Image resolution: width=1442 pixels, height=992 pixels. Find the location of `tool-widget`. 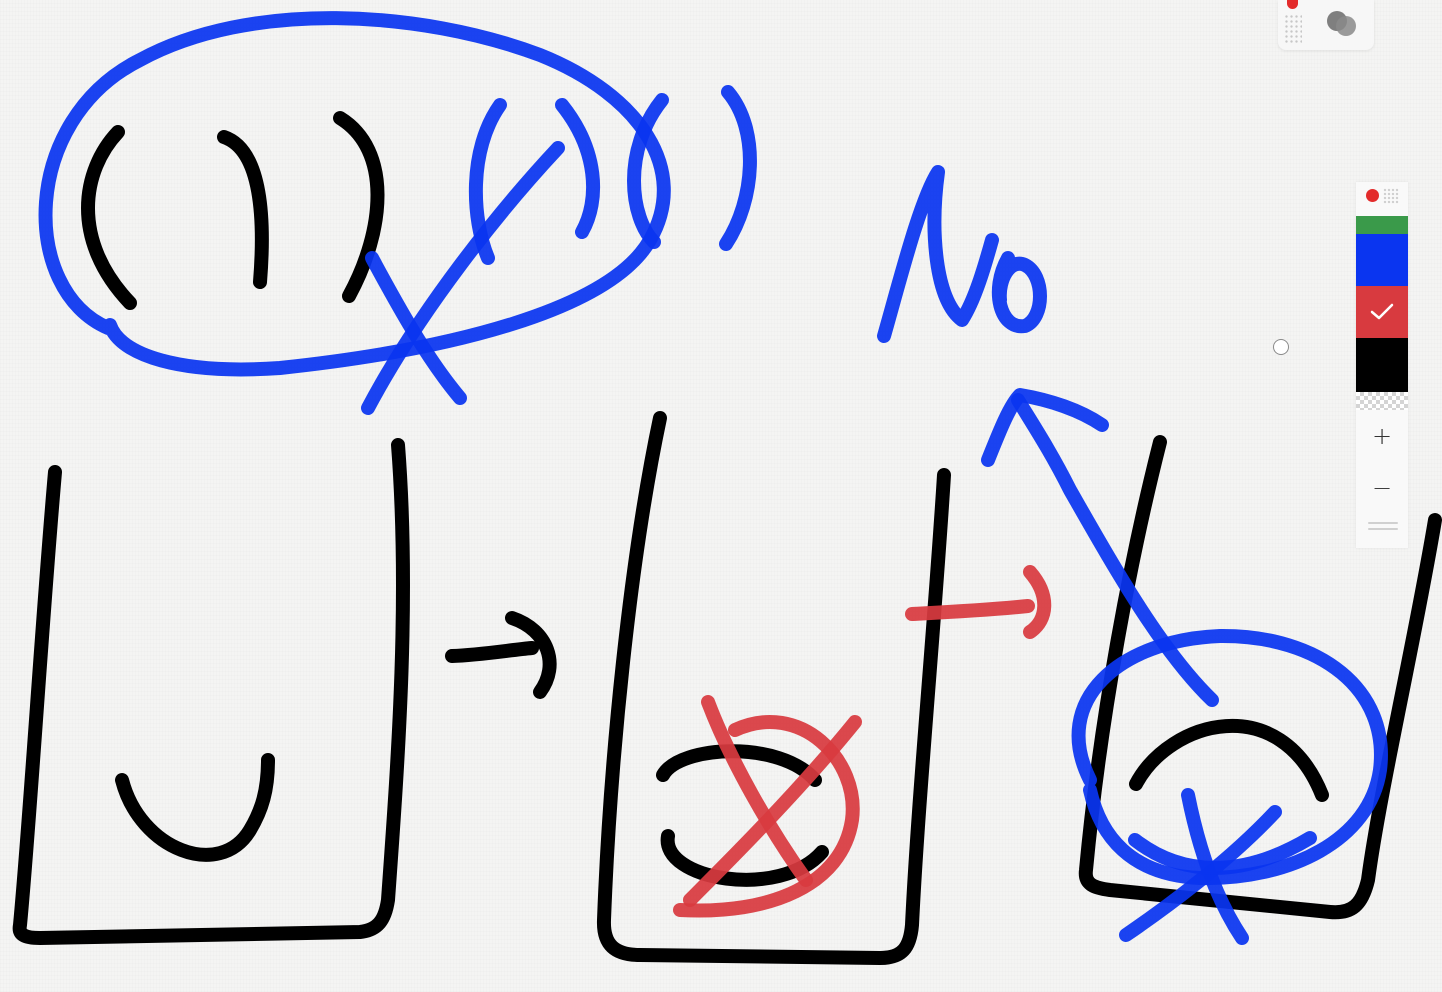

tool-widget is located at coordinates (1326, 25).